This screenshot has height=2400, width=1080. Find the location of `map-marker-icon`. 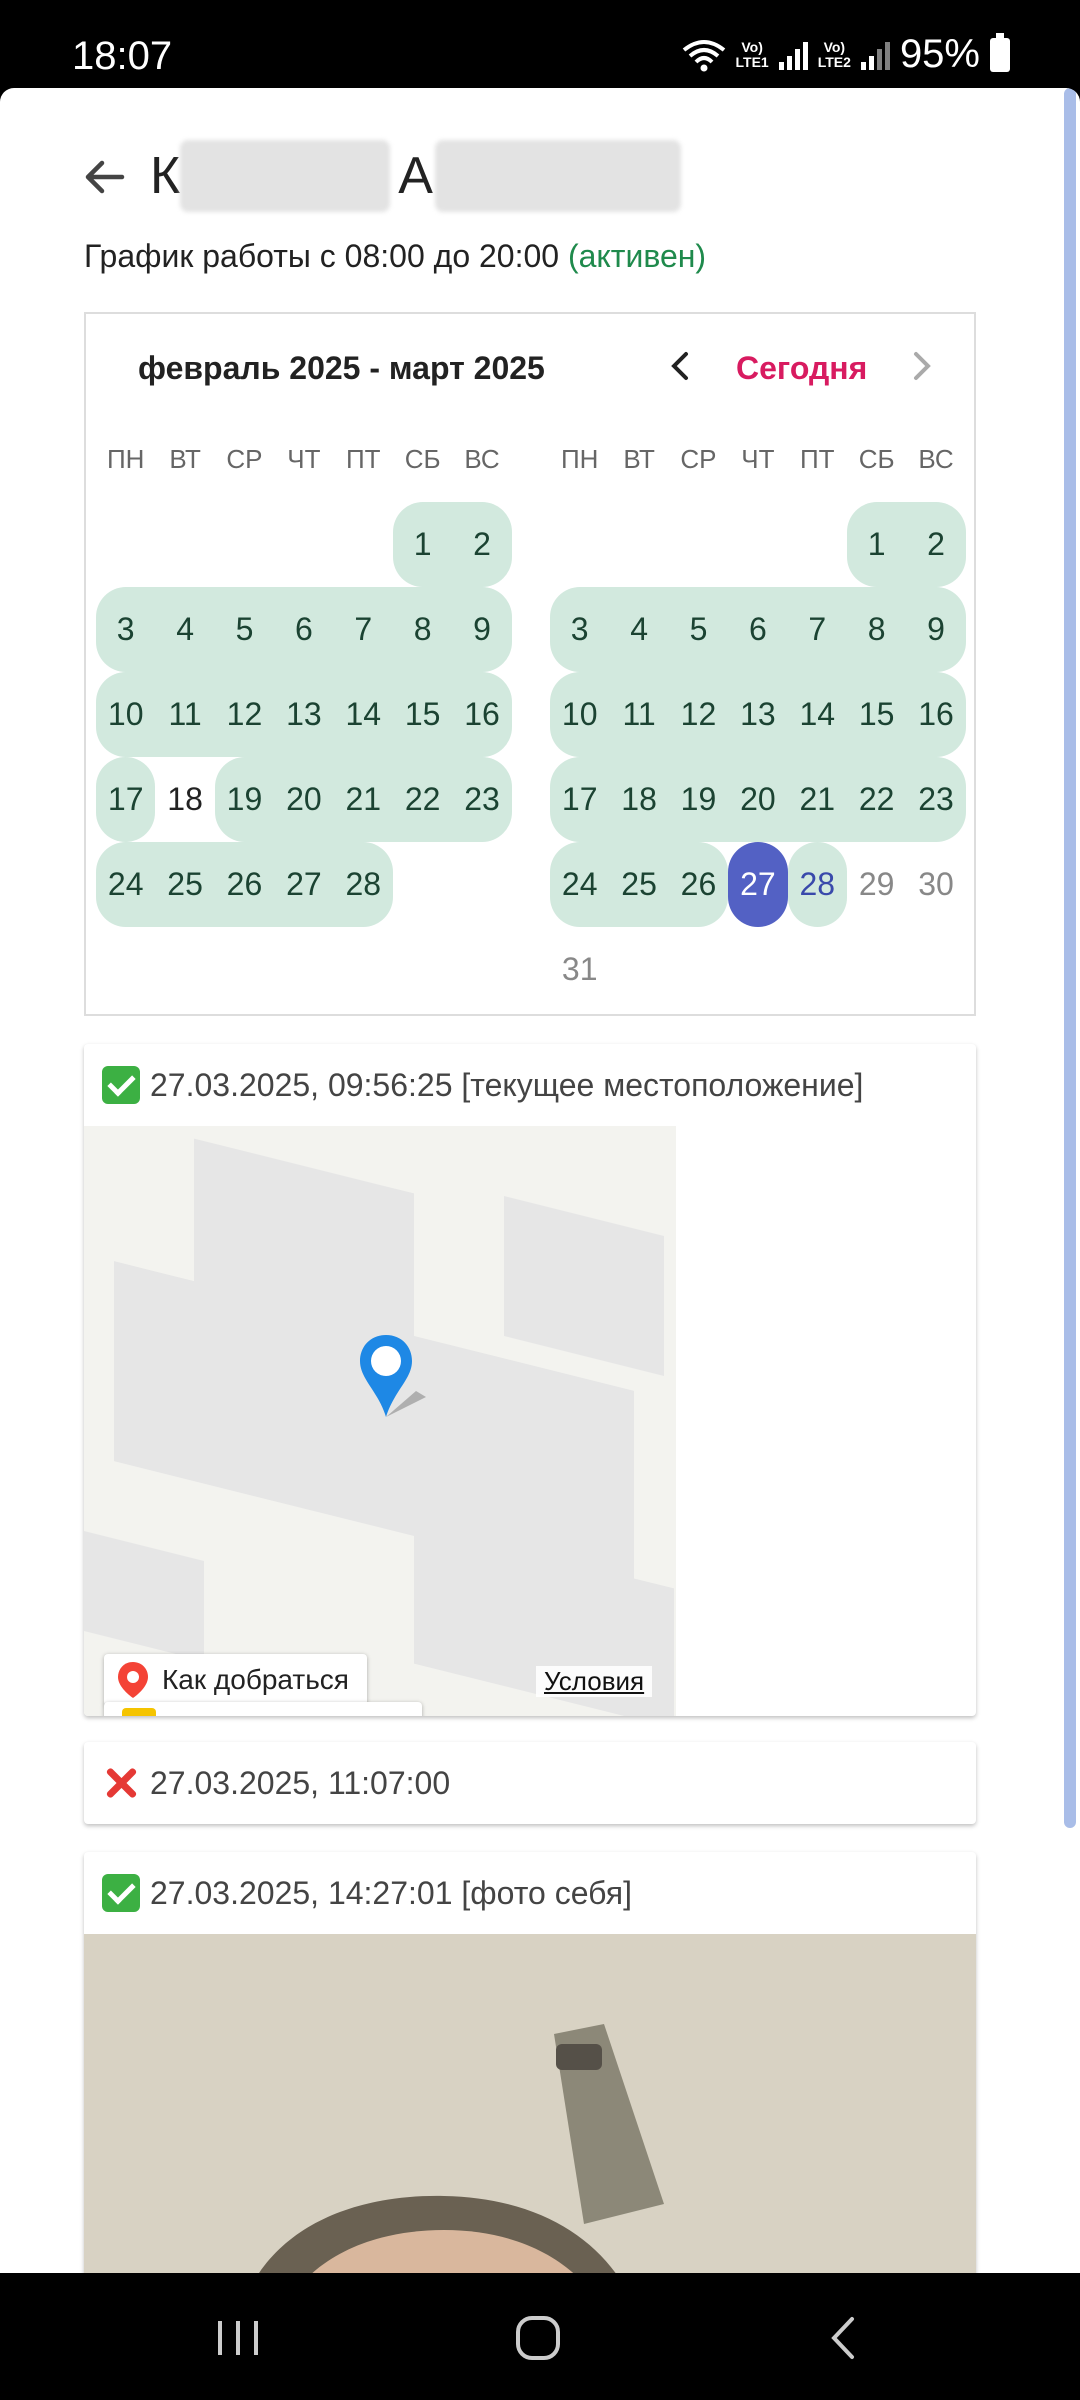

map-marker-icon is located at coordinates (133, 1680).